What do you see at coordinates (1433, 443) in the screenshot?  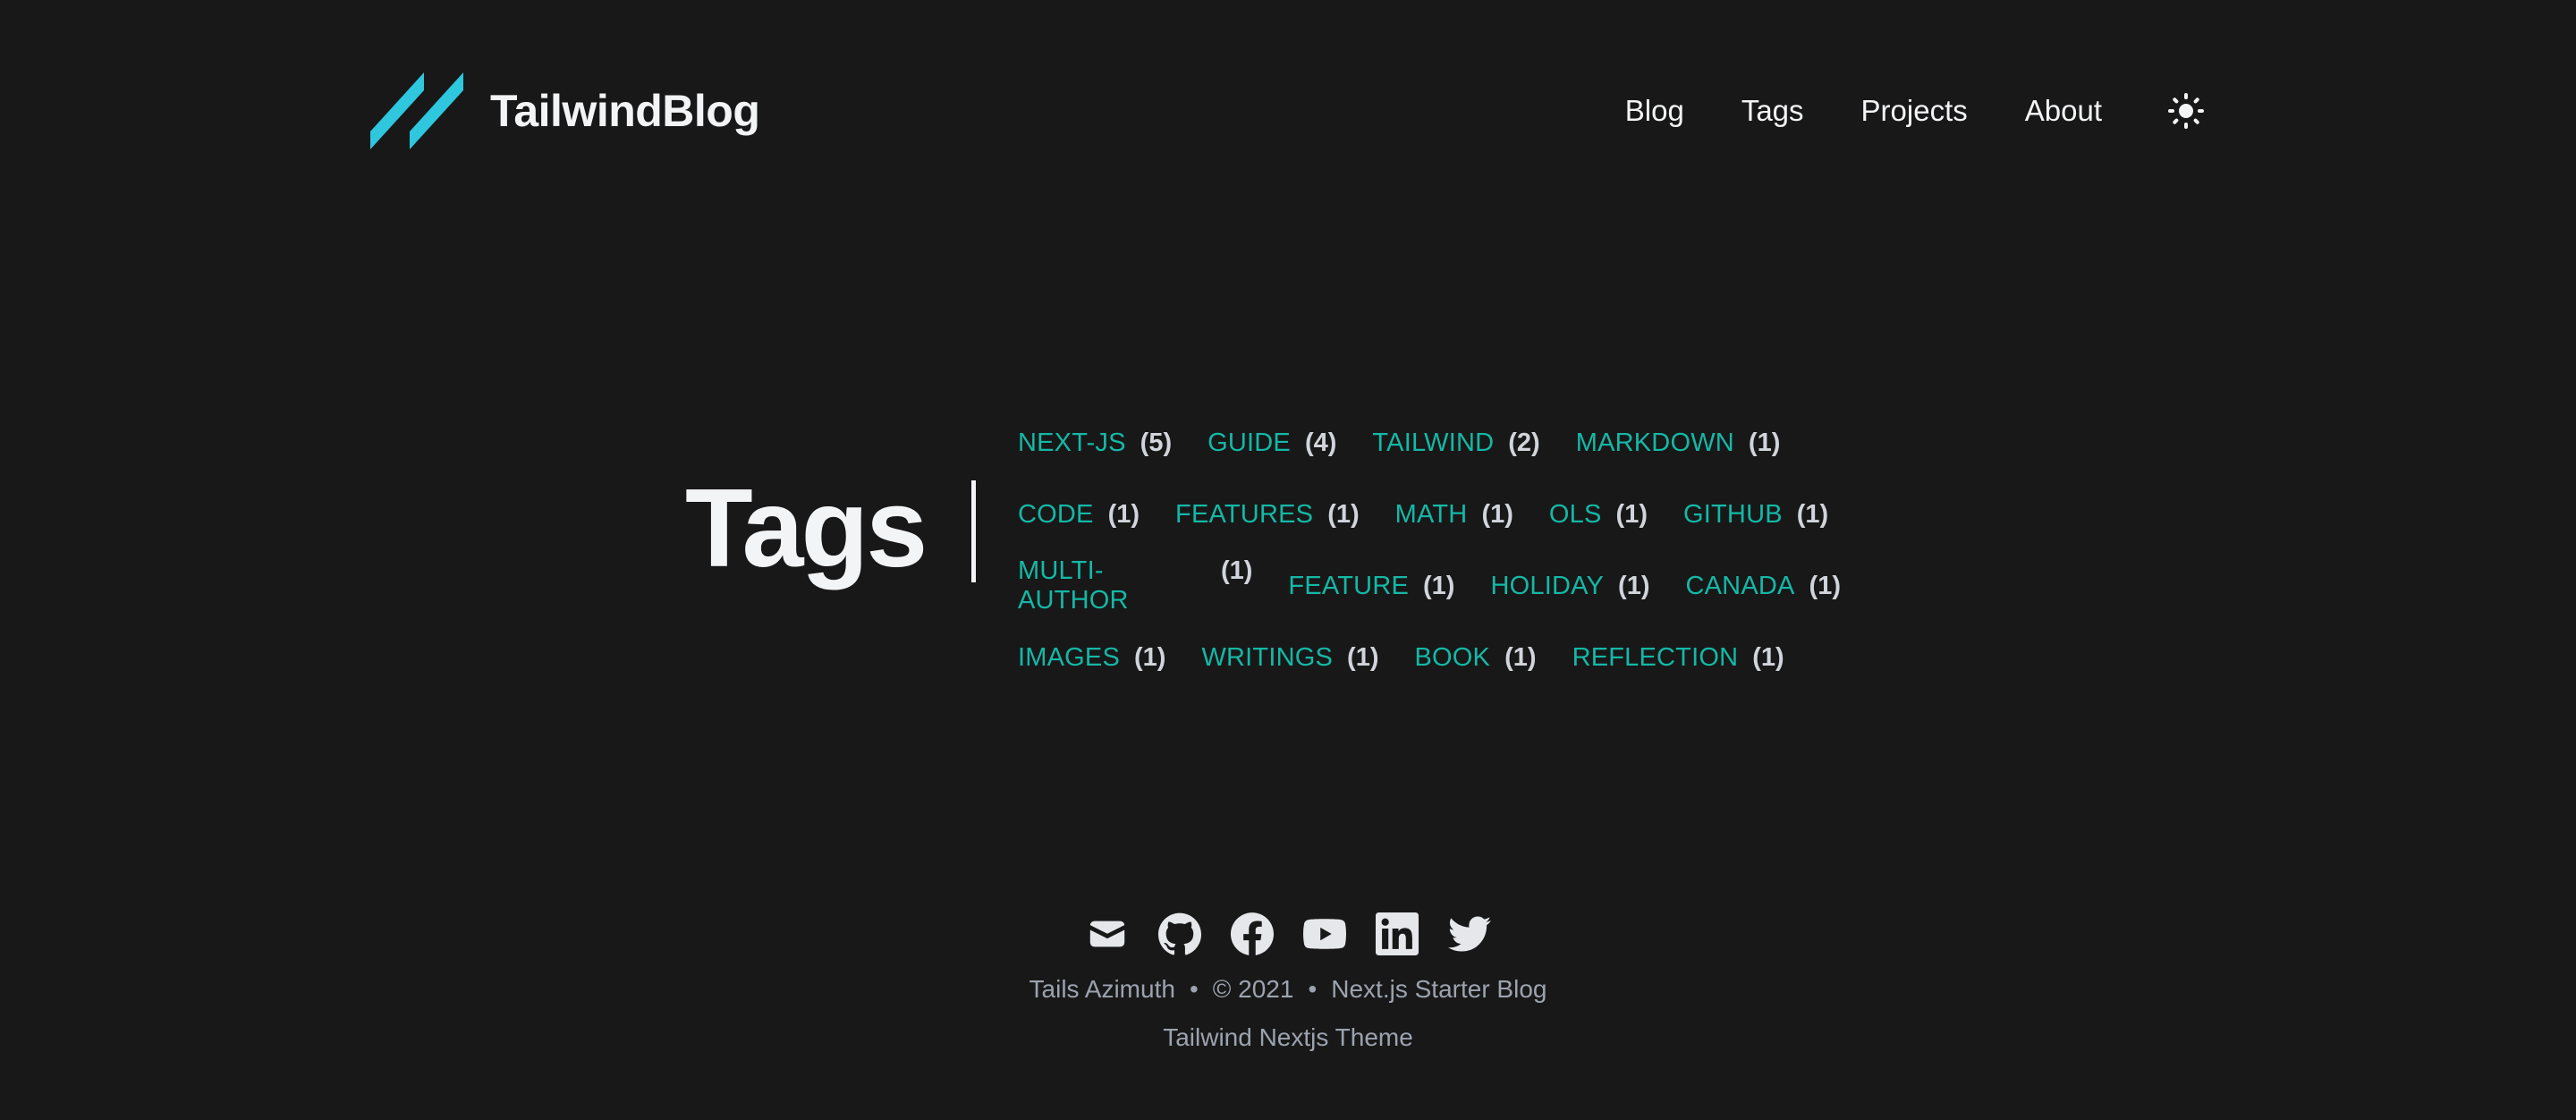 I see `tag-link-tailwind: TAILWIND` at bounding box center [1433, 443].